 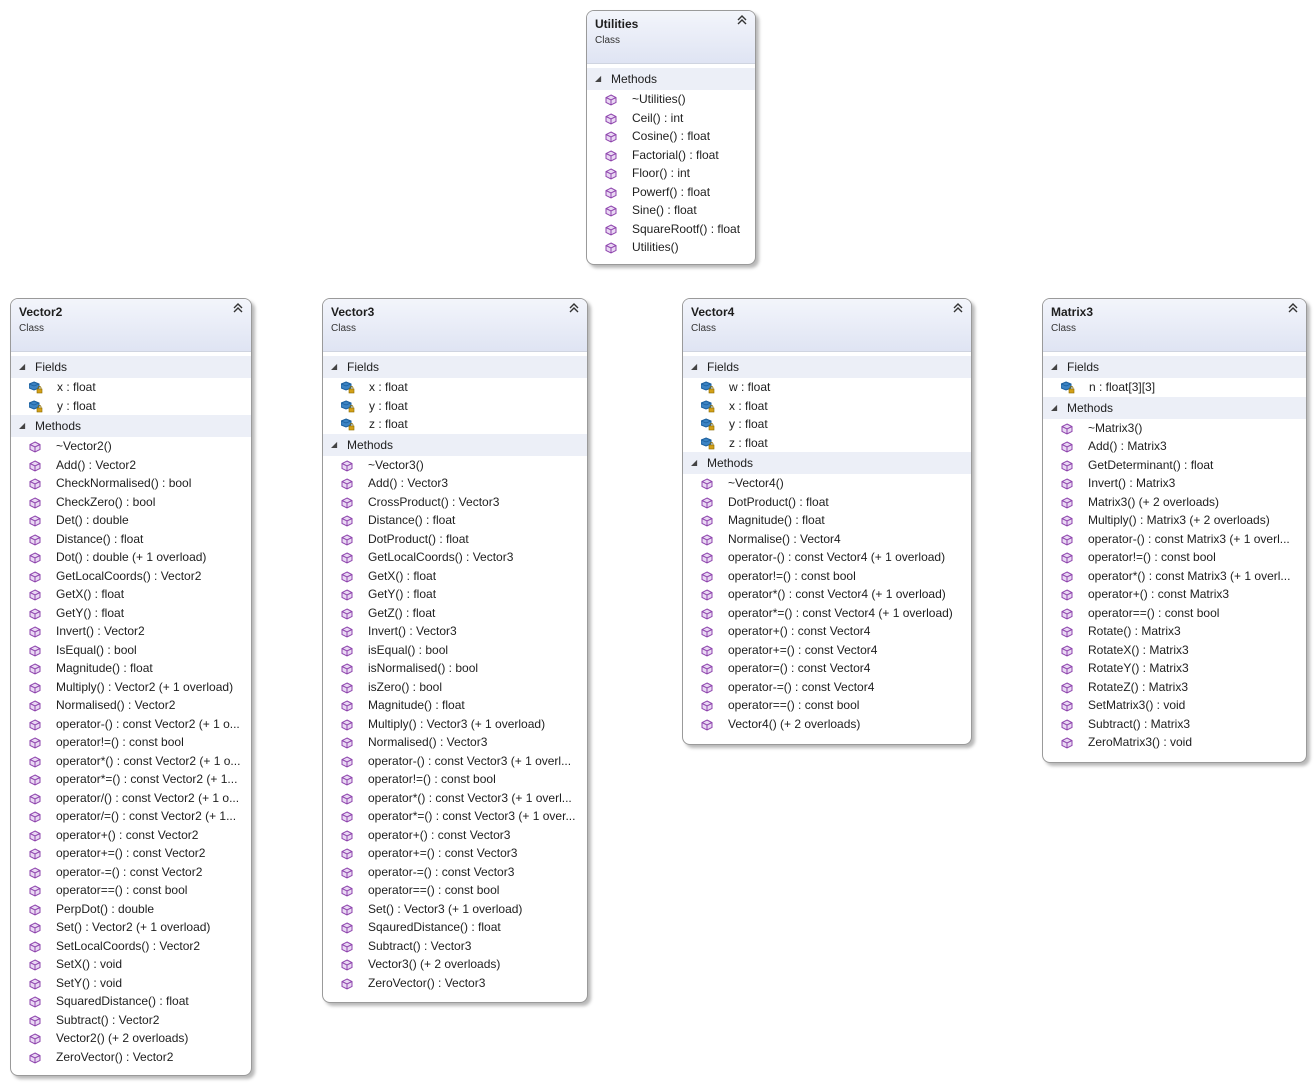 What do you see at coordinates (671, 37) in the screenshot?
I see `class-header: Utilities Class` at bounding box center [671, 37].